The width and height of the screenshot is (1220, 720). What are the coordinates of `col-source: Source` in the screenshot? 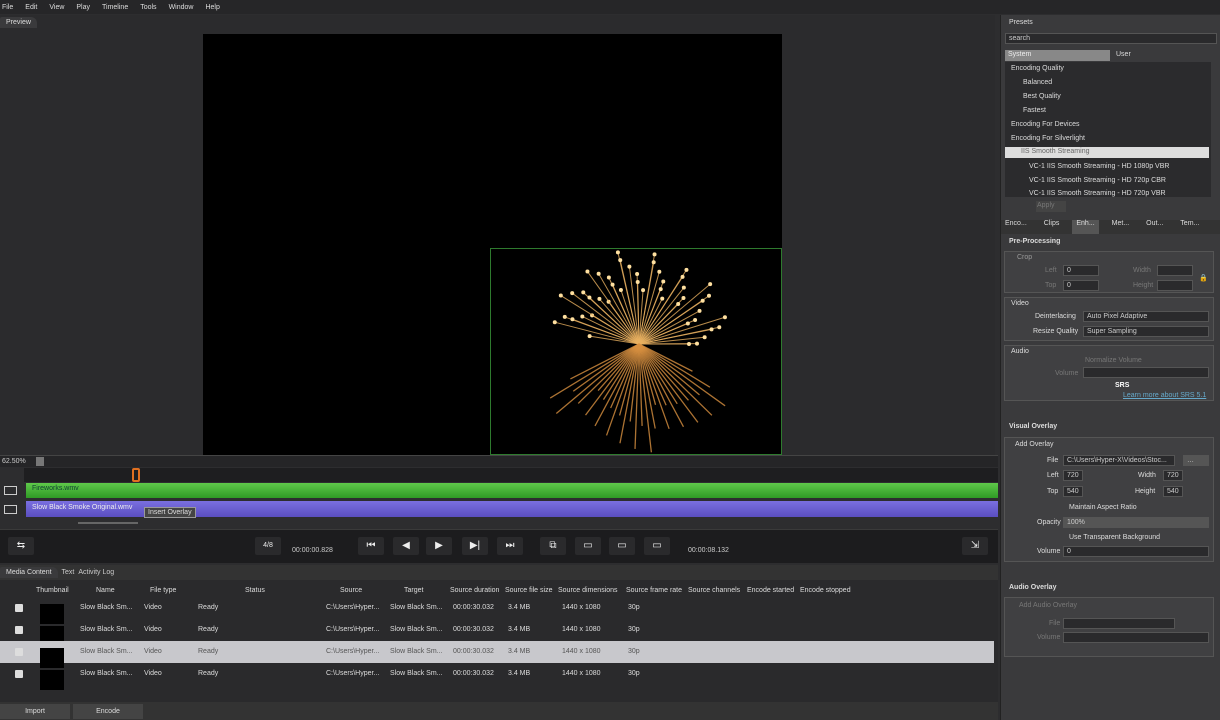 It's located at (351, 590).